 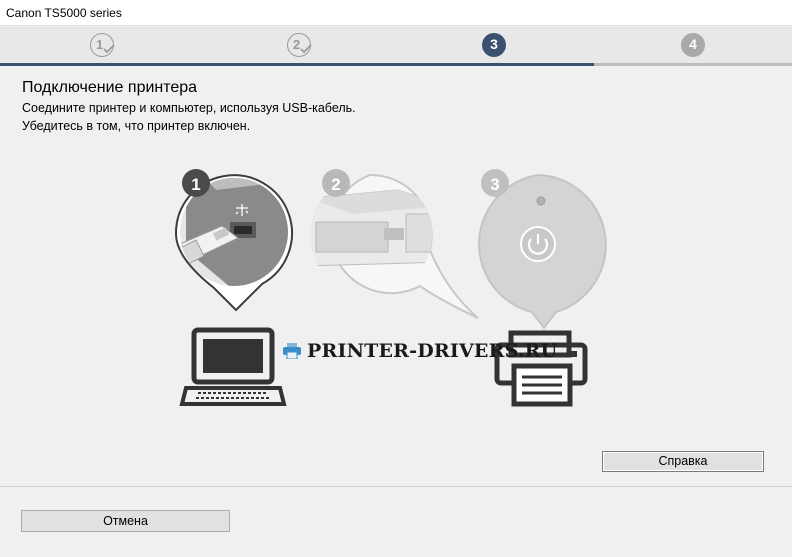 I want to click on help-button: Справка, so click(x=683, y=461).